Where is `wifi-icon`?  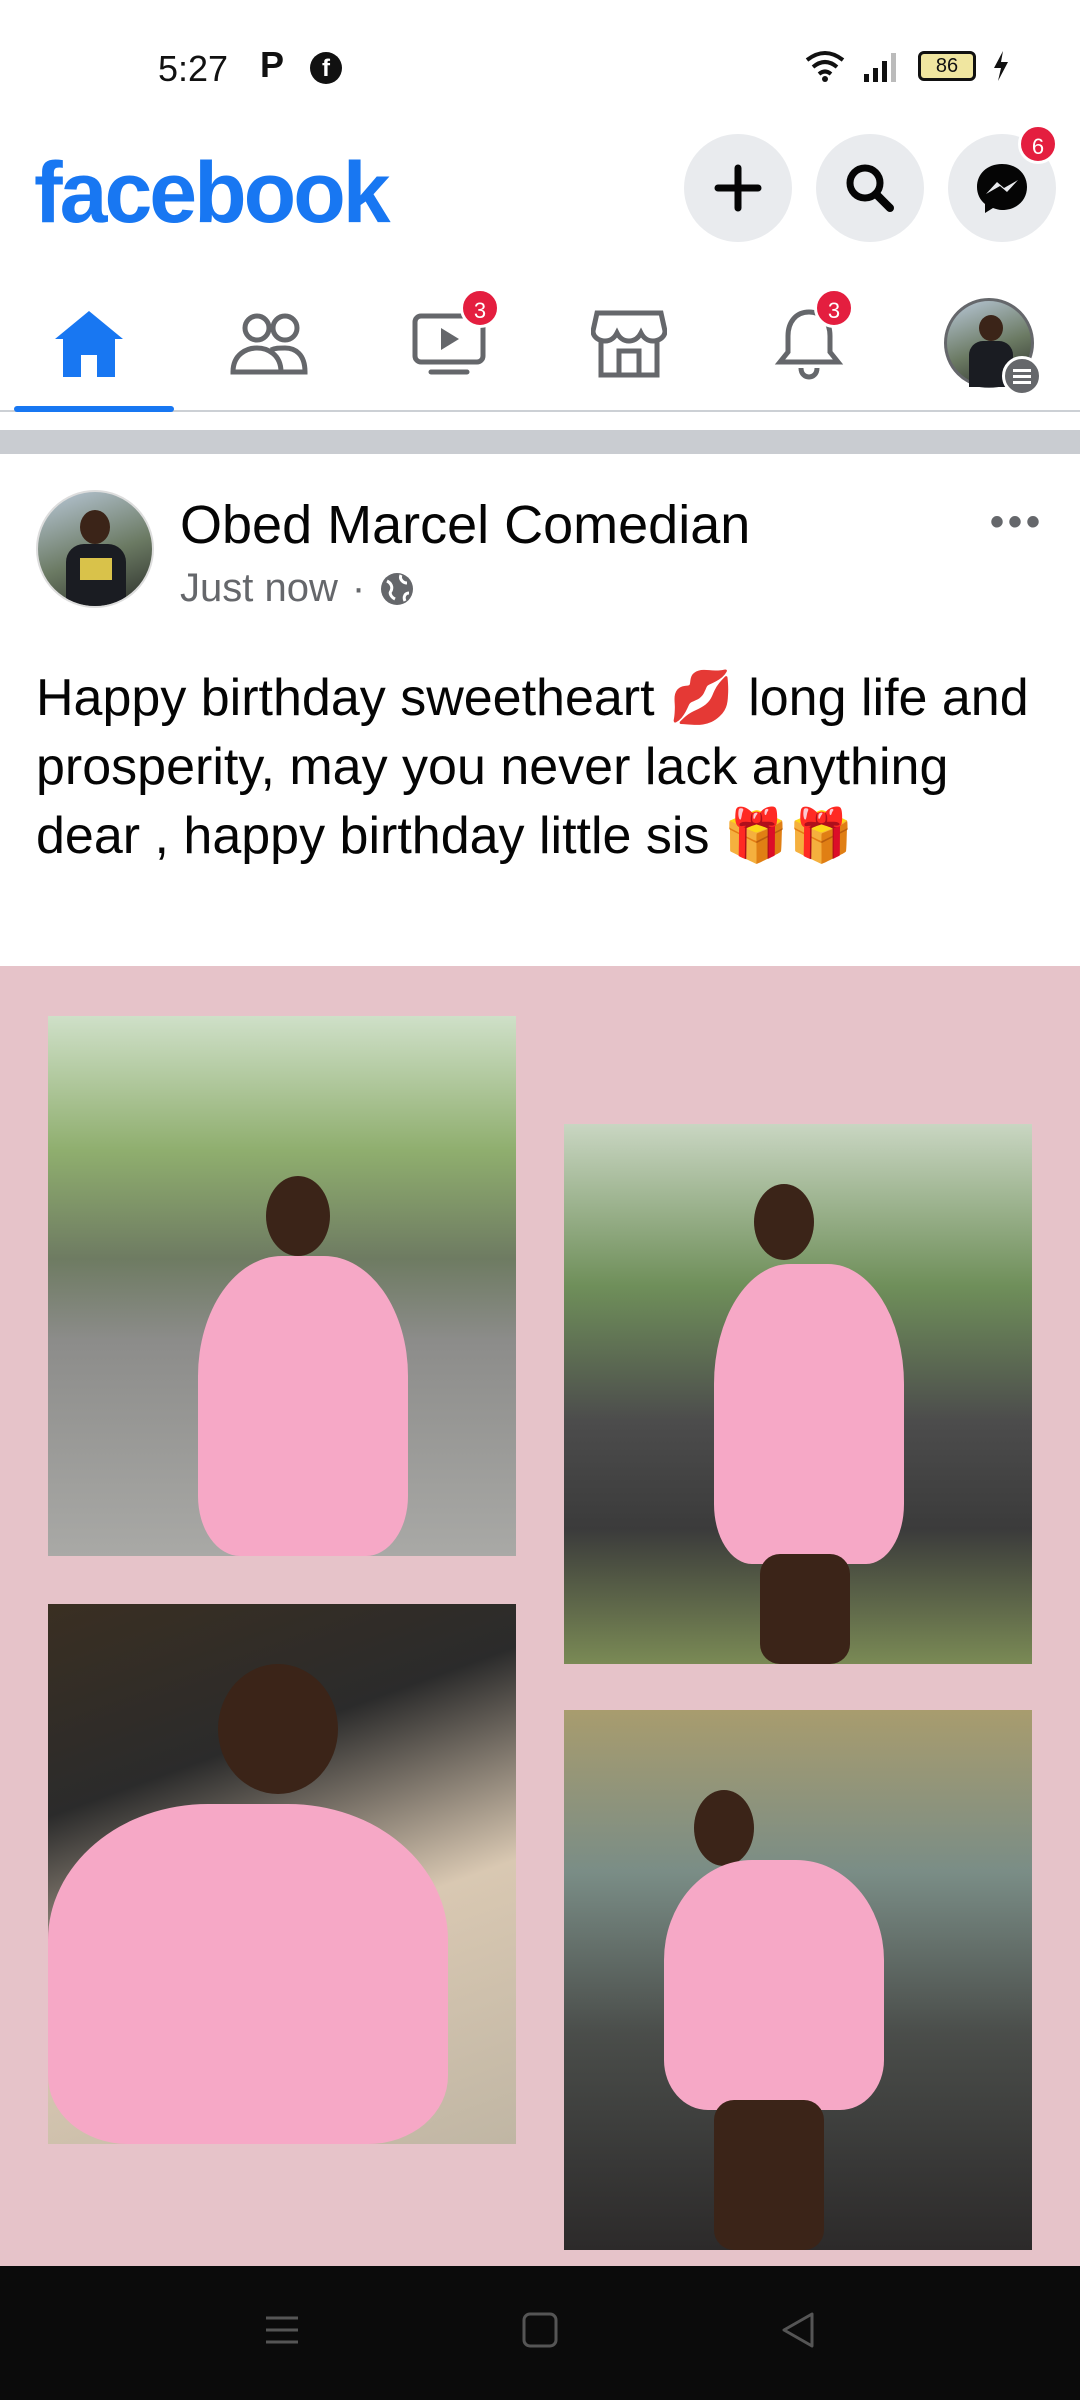
wifi-icon is located at coordinates (825, 66).